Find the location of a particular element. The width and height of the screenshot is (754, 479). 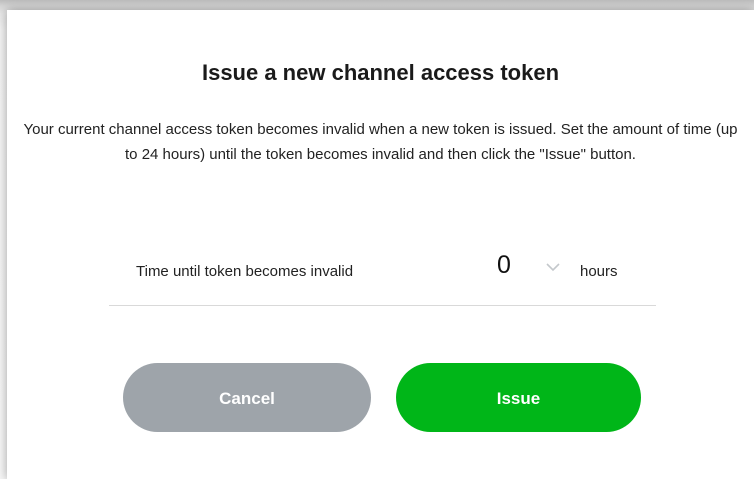

expiry-hours-select: 0 is located at coordinates (527, 270).